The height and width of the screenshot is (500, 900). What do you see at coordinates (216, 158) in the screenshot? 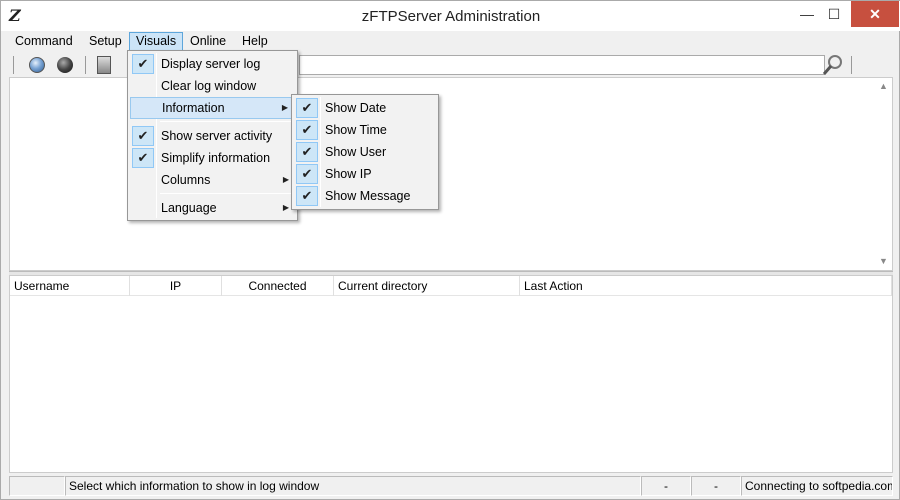
I see `menu-item-label: Simplify information` at bounding box center [216, 158].